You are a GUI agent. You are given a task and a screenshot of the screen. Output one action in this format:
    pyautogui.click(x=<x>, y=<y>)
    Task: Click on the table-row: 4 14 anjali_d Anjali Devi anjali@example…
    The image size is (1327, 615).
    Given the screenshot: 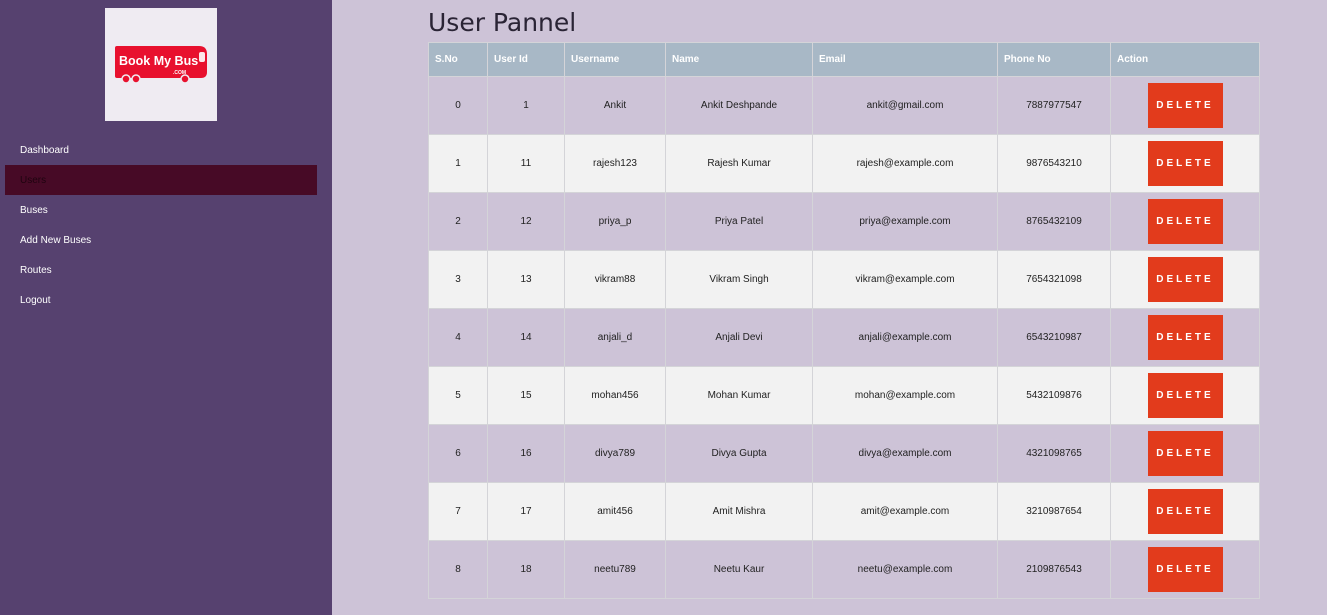 What is the action you would take?
    pyautogui.click(x=844, y=337)
    